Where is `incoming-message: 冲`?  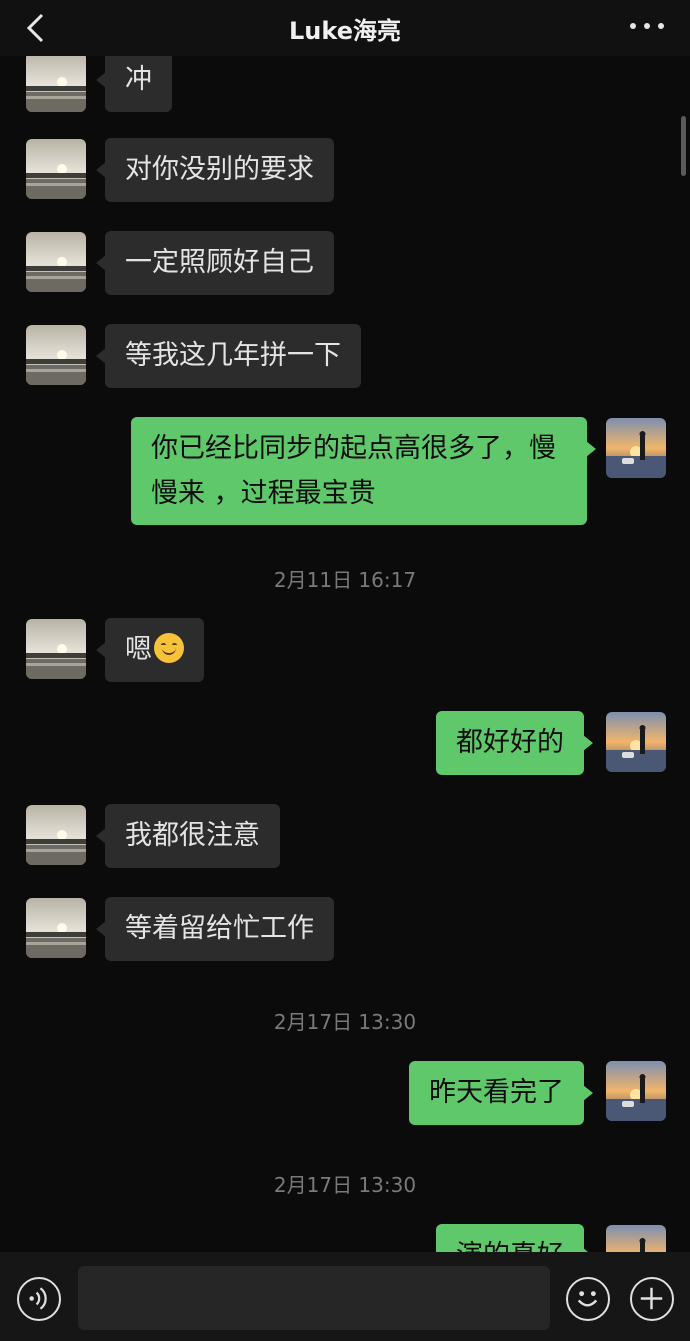
incoming-message: 冲 is located at coordinates (134, 84).